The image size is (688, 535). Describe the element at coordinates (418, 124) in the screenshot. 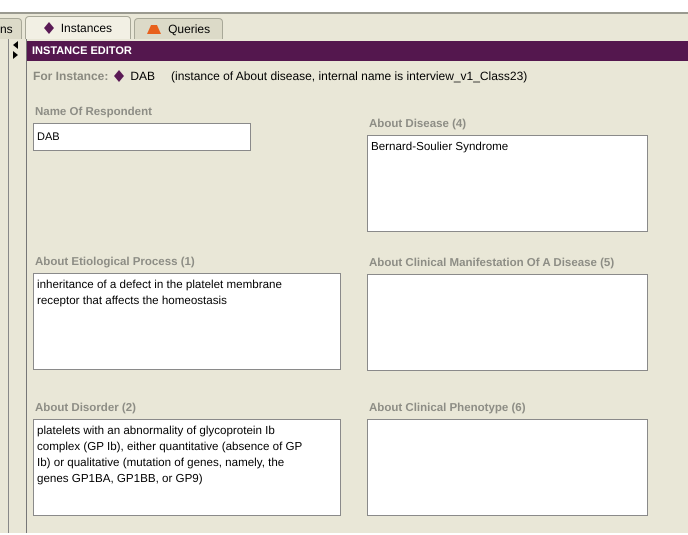

I see `field-label: About Disease (4)` at that location.